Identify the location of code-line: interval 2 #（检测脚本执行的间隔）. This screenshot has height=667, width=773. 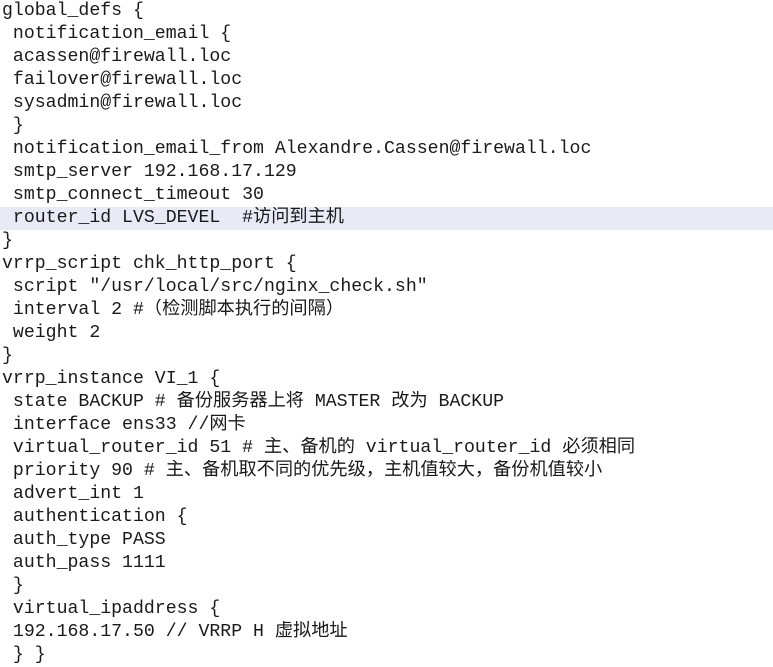
(173, 310).